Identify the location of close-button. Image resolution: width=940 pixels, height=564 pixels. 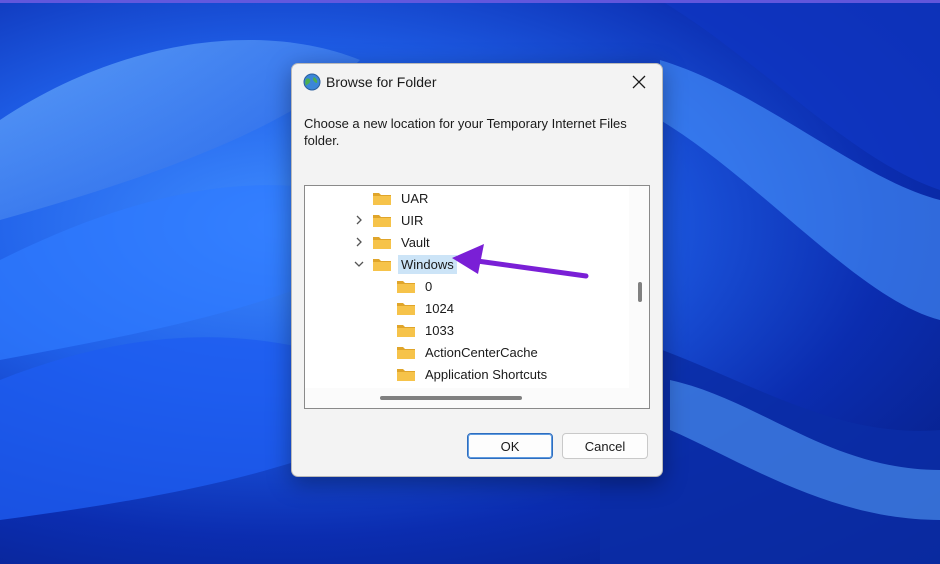
(639, 82).